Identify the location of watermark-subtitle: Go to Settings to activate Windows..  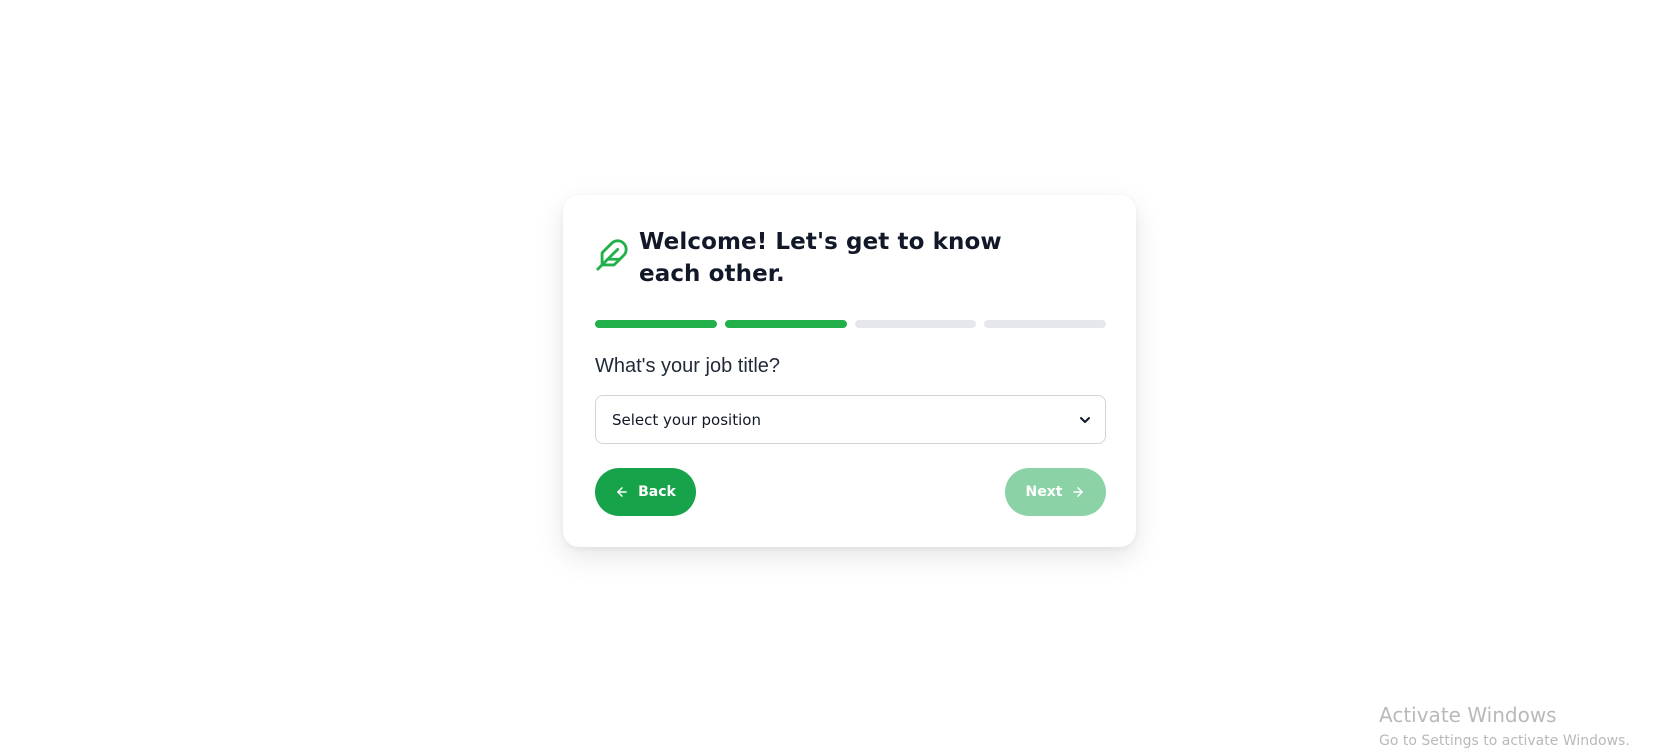
(1504, 741).